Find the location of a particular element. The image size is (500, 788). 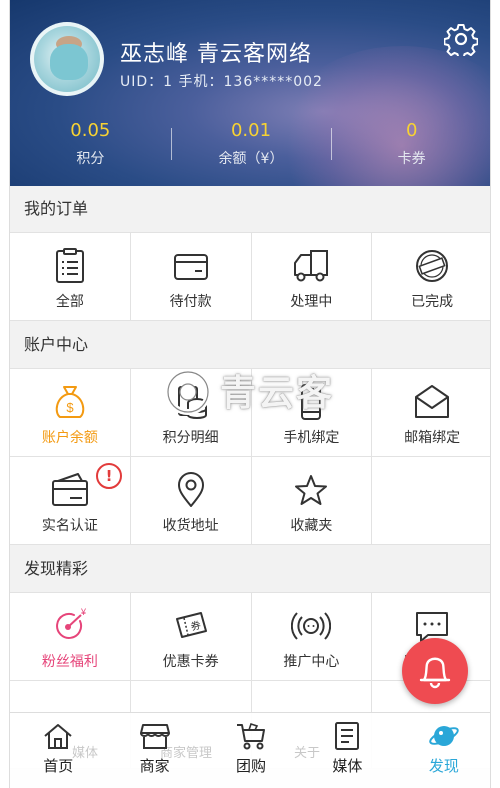

tab-label: 首页 is located at coordinates (58, 766).